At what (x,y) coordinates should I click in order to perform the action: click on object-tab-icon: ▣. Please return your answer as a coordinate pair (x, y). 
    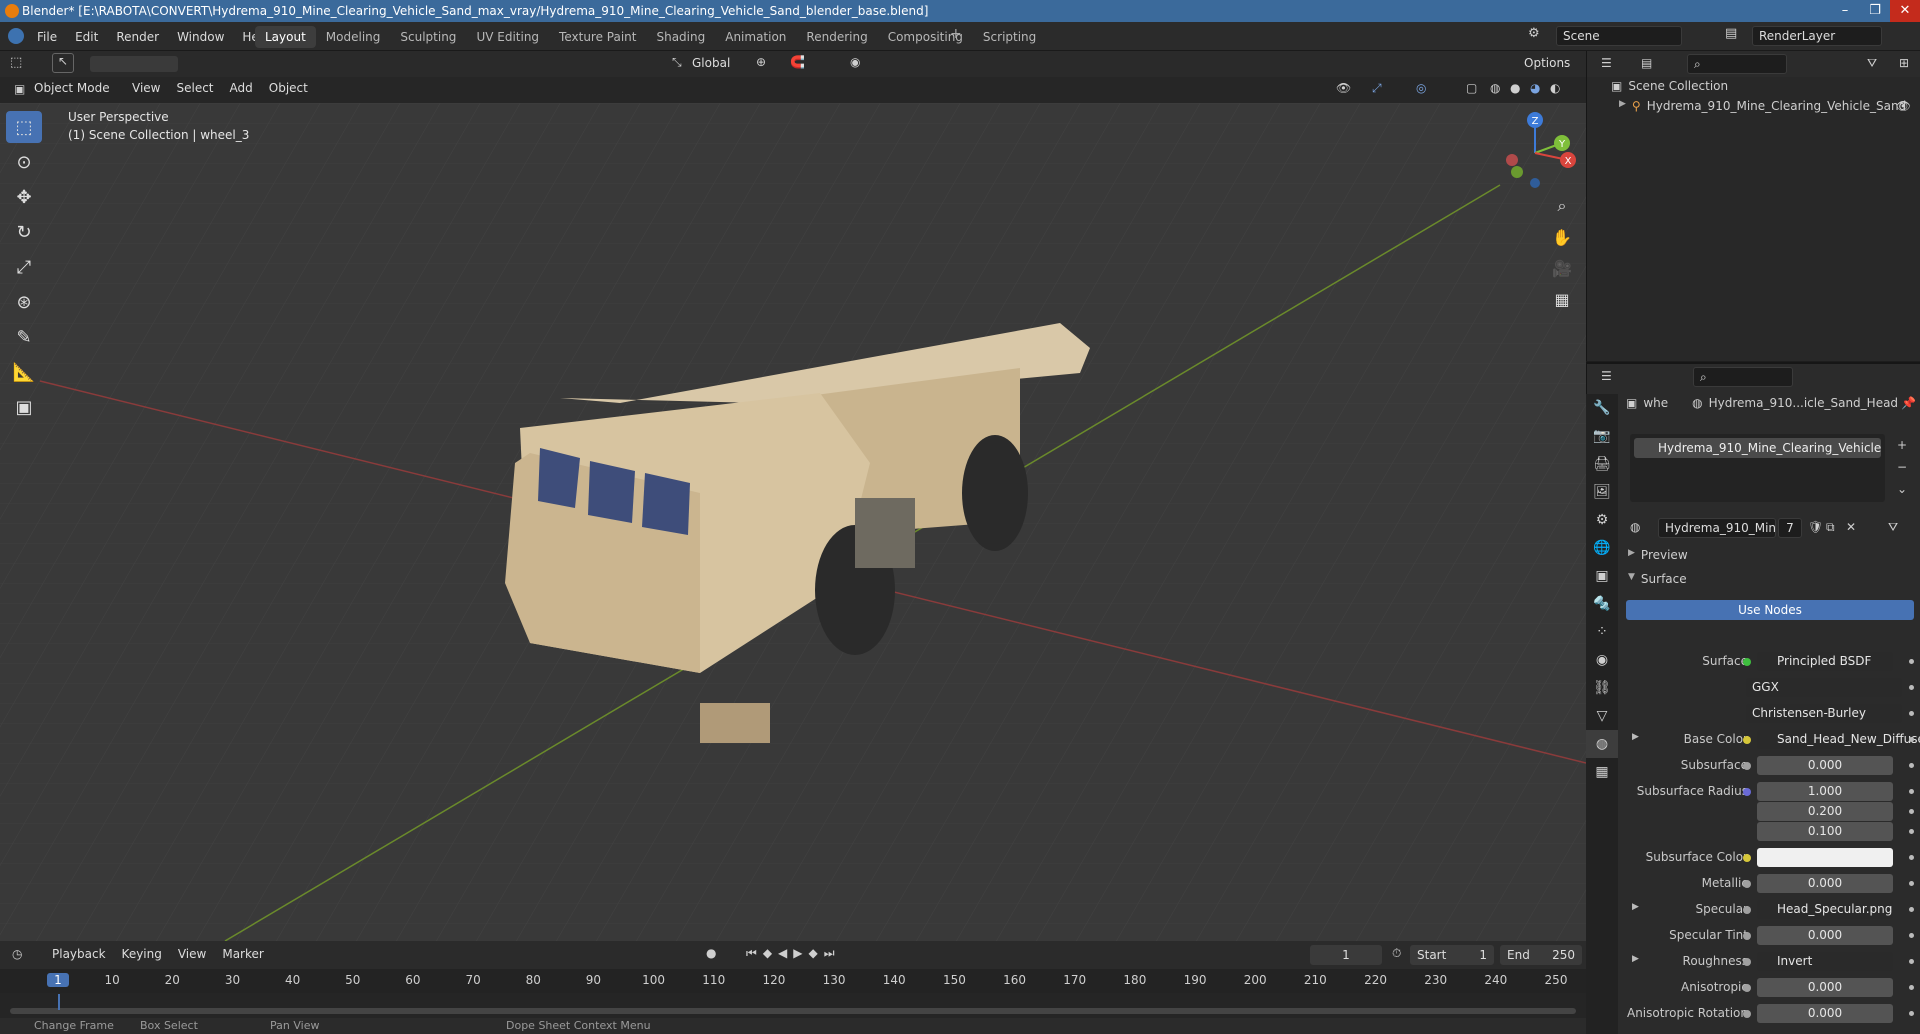
    Looking at the image, I should click on (1602, 576).